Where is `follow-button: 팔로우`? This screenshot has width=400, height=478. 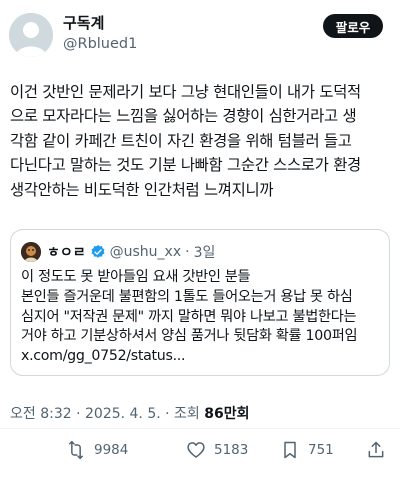
follow-button: 팔로우 is located at coordinates (353, 26).